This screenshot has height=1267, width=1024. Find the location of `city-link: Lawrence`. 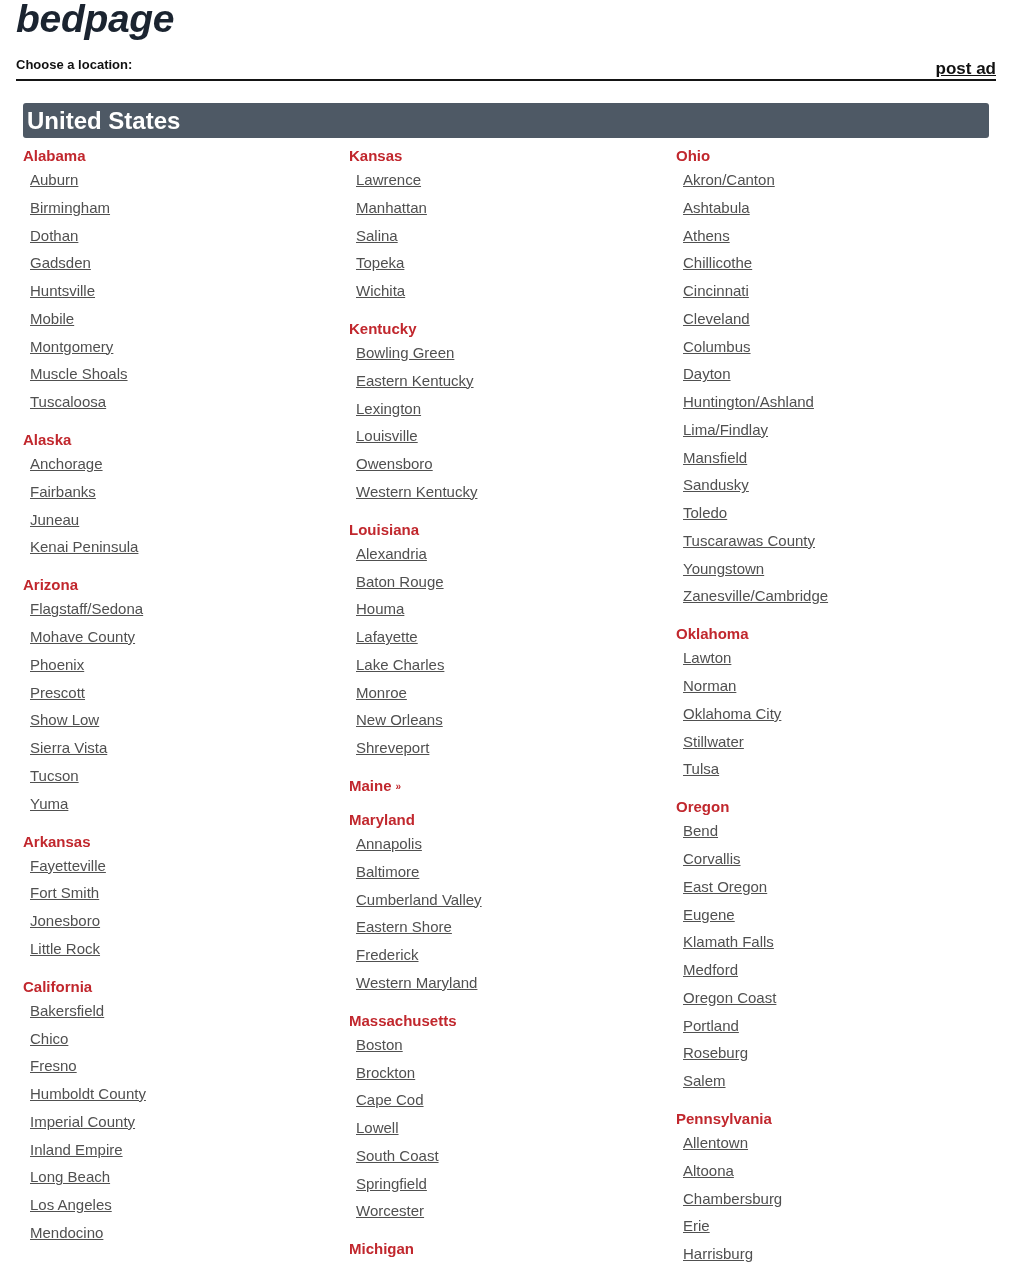

city-link: Lawrence is located at coordinates (389, 180).